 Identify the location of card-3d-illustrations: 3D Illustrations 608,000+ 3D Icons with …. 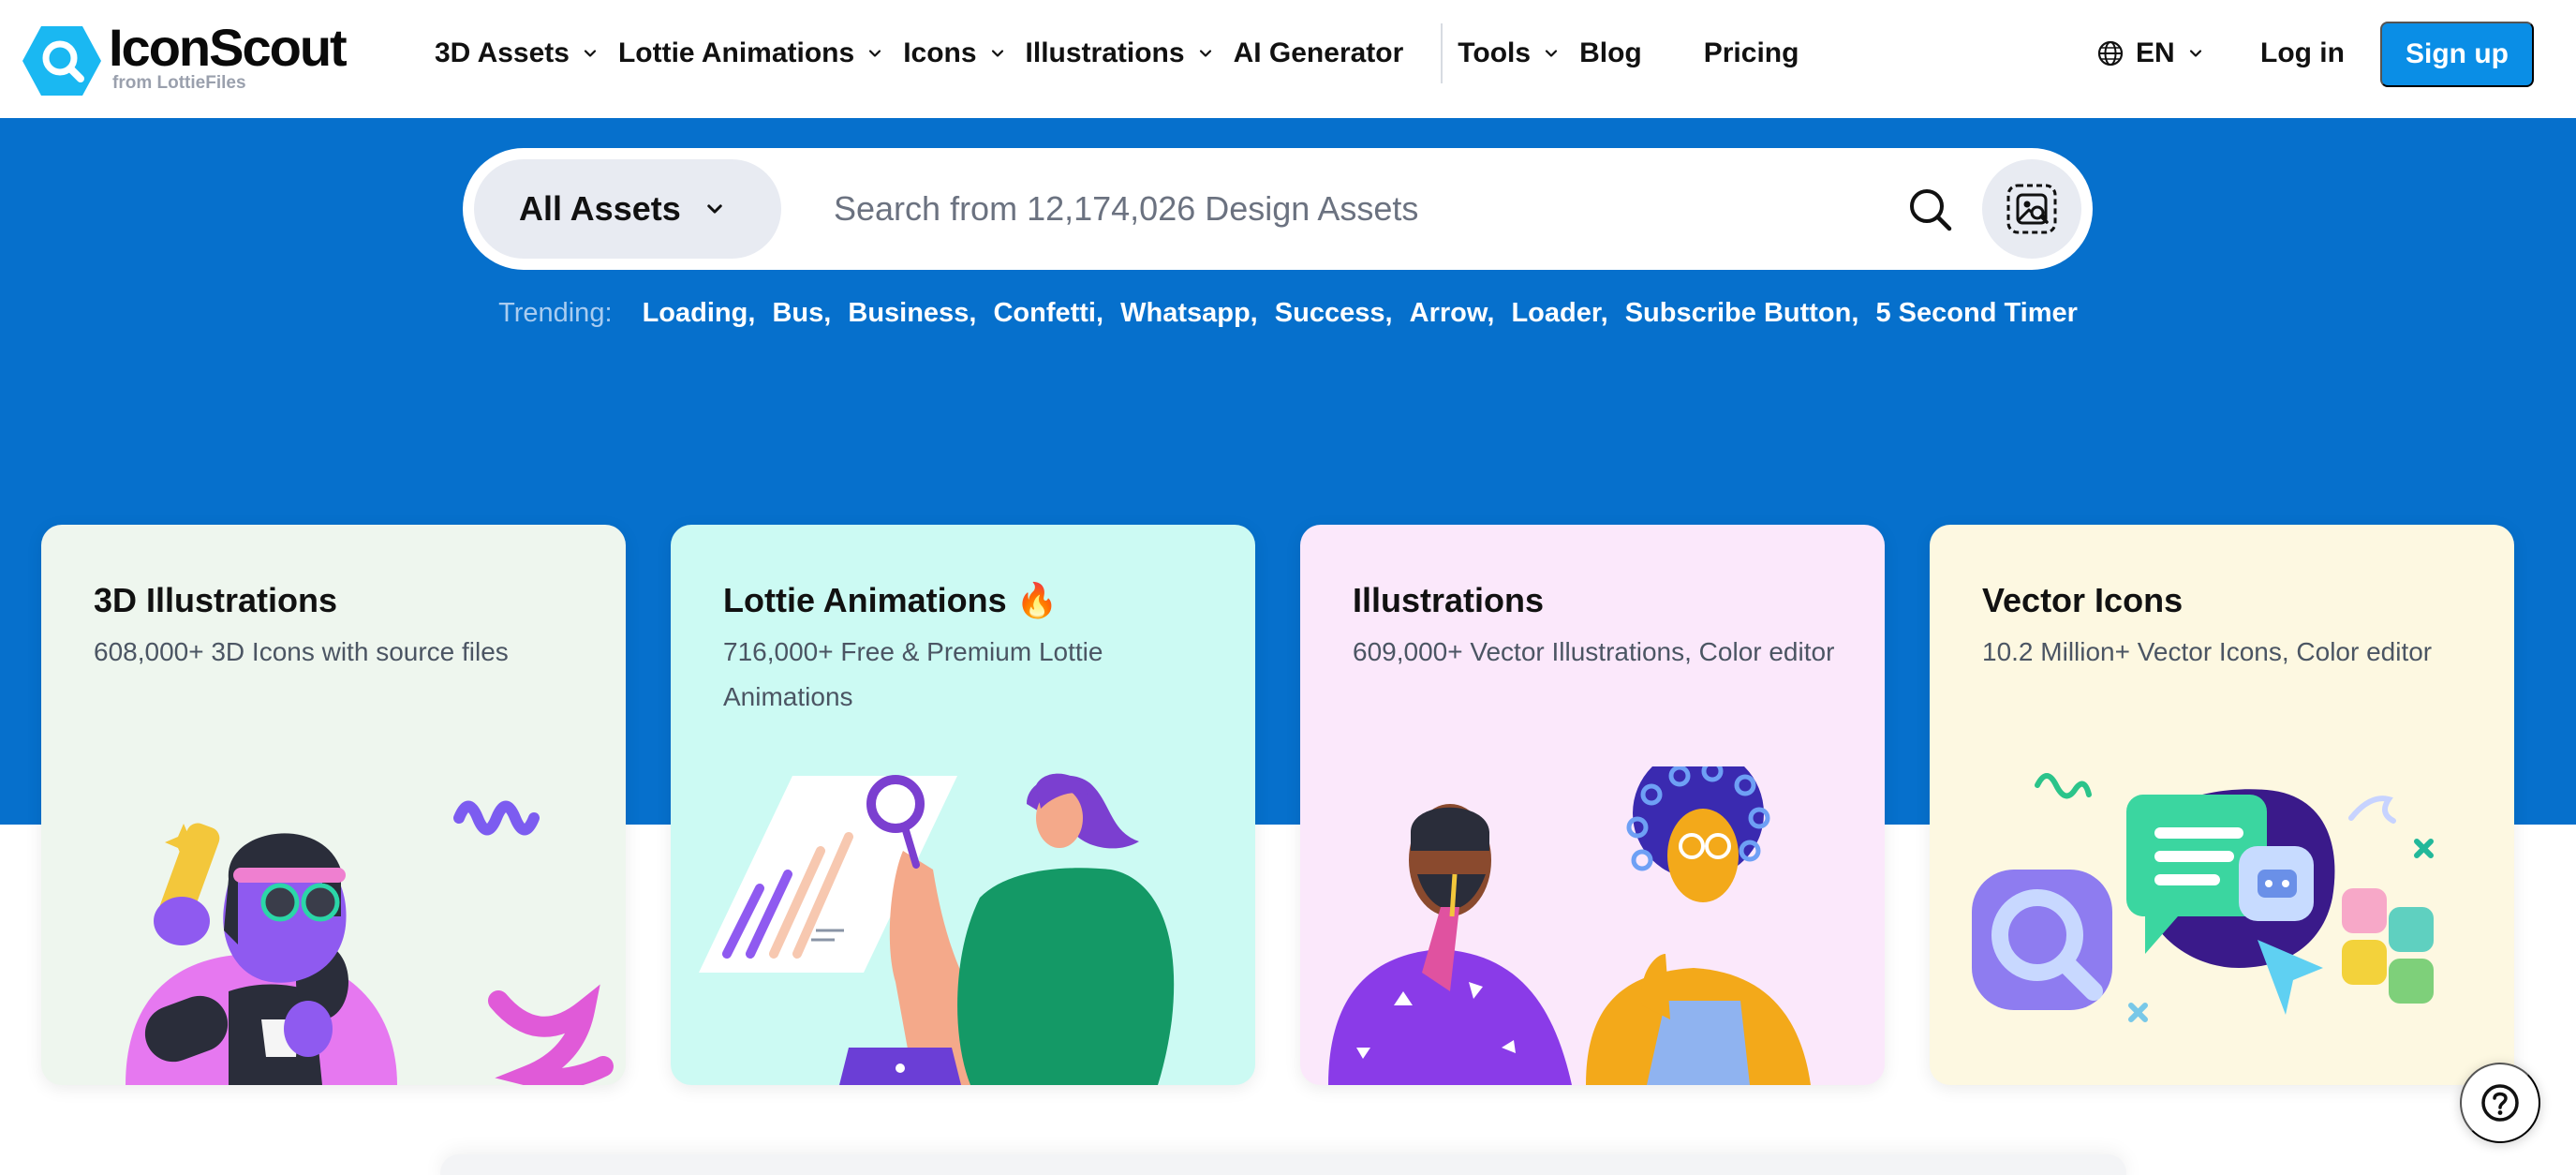
(333, 805).